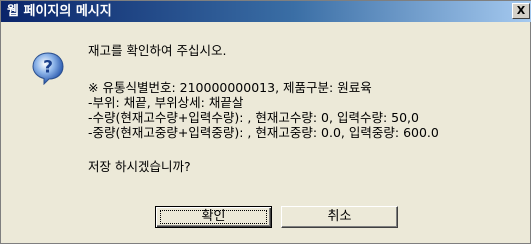  I want to click on message-line-3: -부위: 채끝, 부위상세: 채끝살, so click(166, 102).